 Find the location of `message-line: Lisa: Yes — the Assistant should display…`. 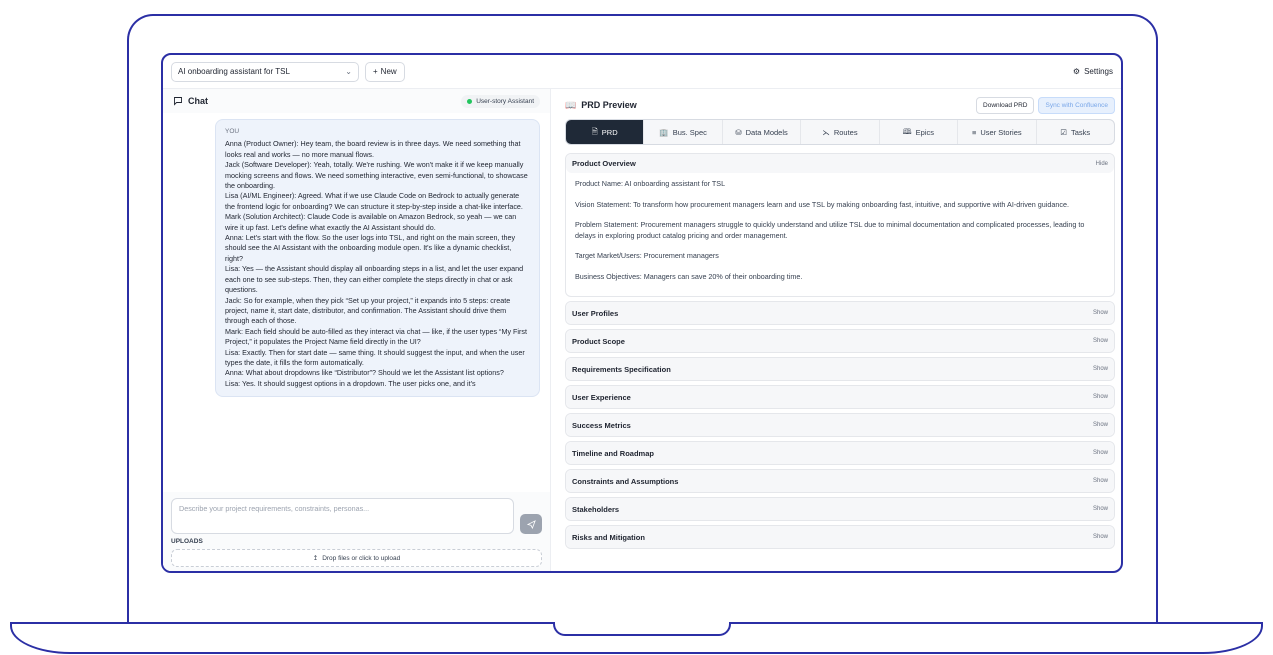

message-line: Lisa: Yes — the Assistant should display… is located at coordinates (374, 279).